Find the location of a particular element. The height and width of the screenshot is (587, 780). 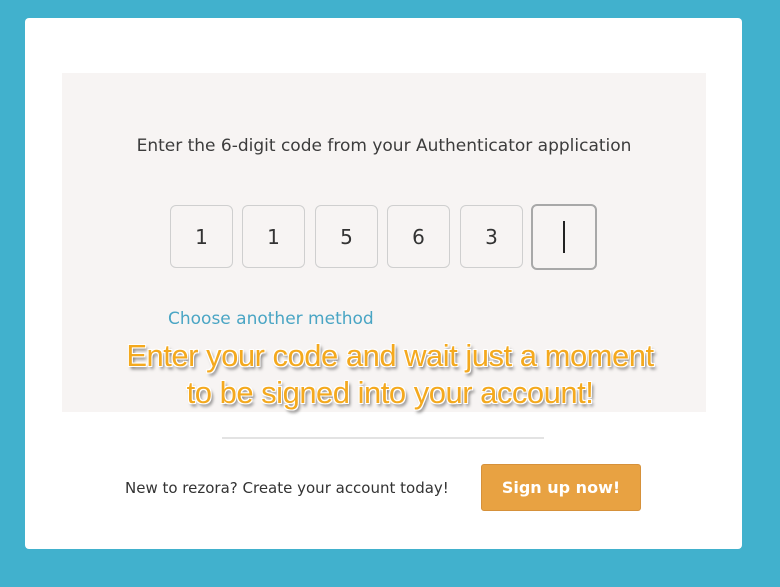

code-digit-2: 1 is located at coordinates (273, 236).